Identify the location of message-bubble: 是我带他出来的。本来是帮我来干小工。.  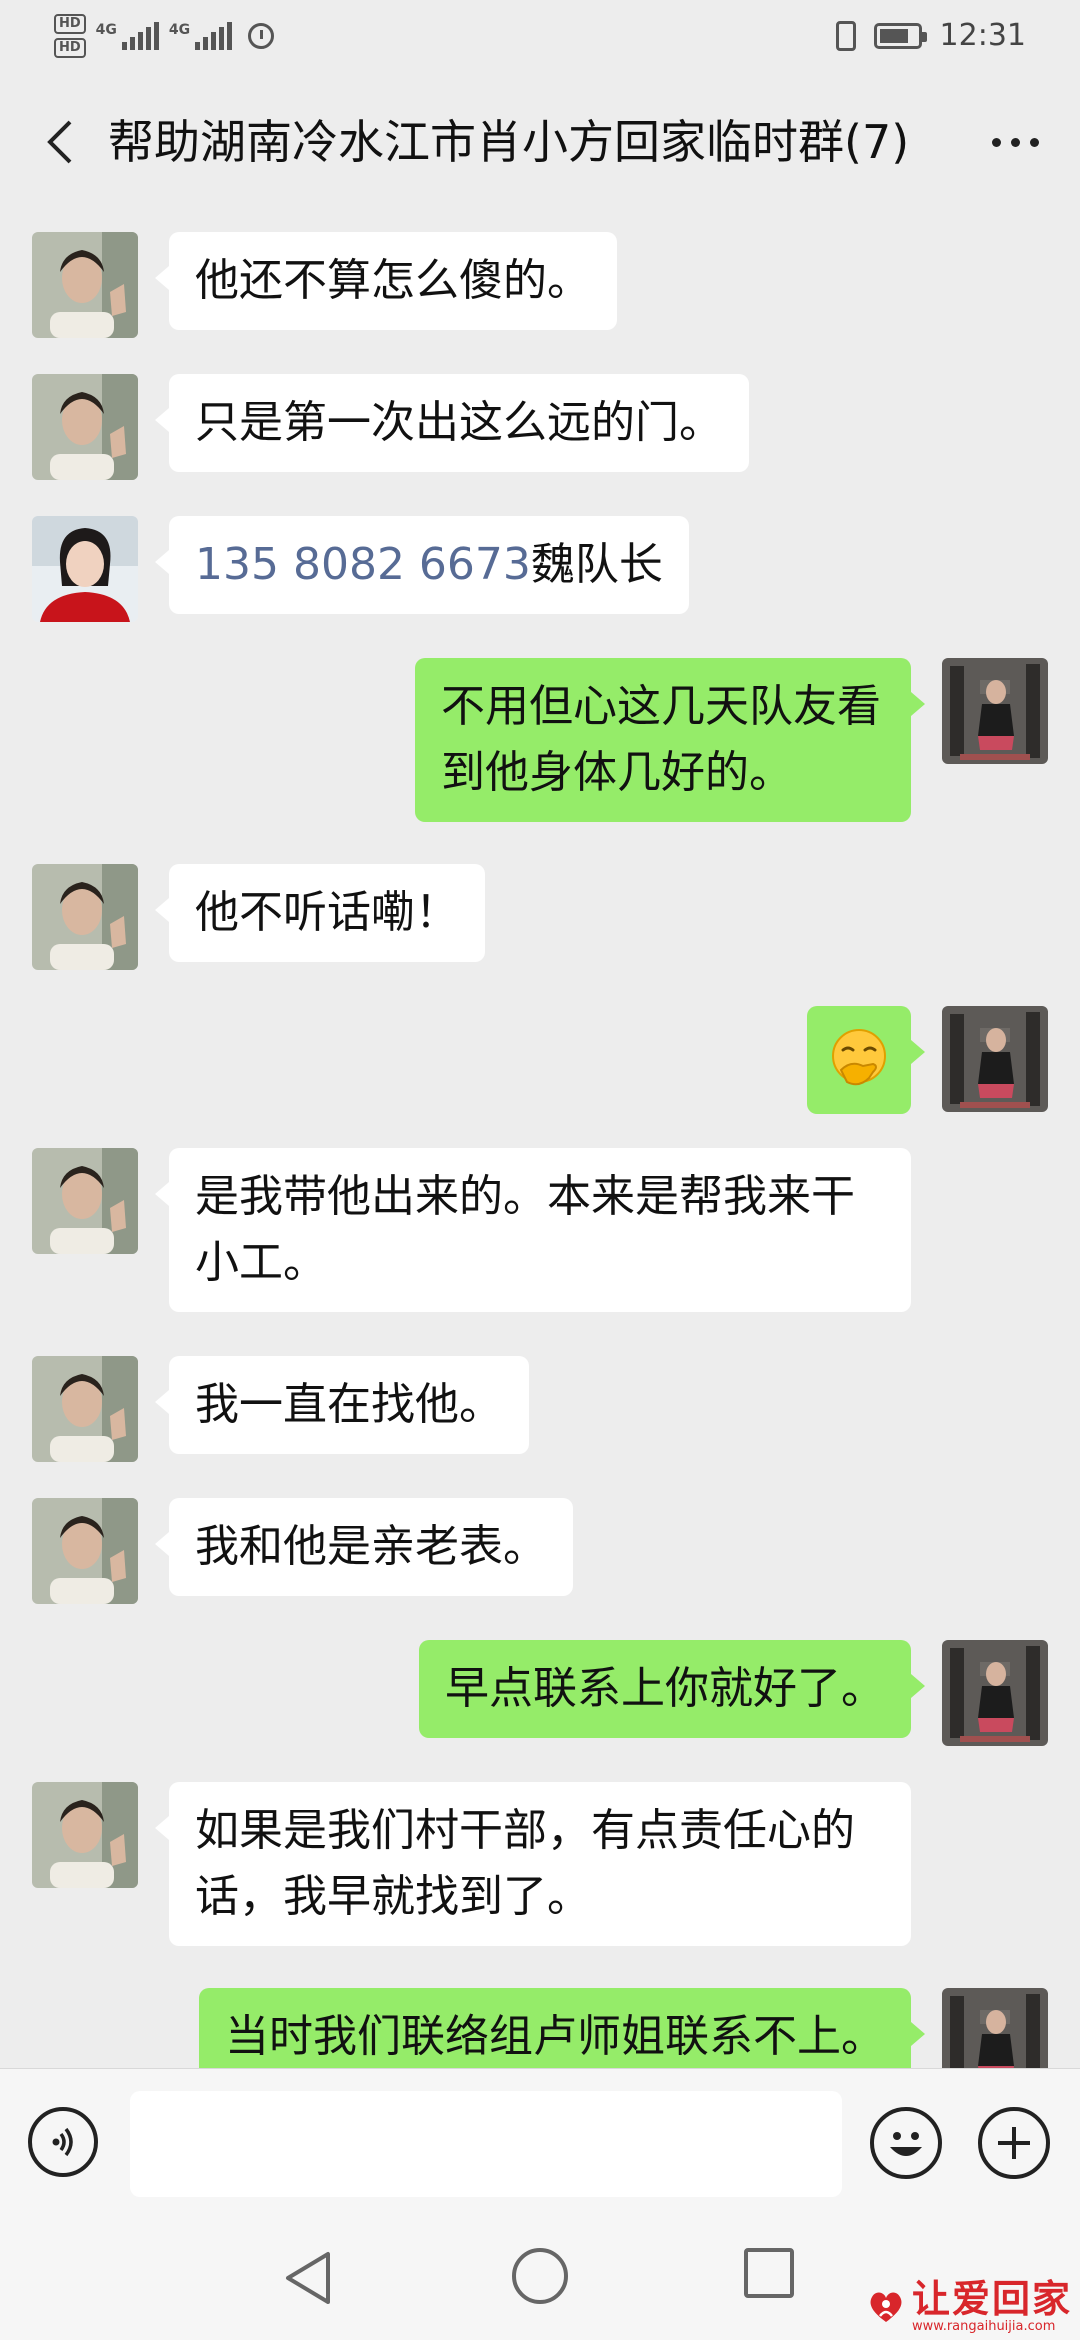
(533, 1230).